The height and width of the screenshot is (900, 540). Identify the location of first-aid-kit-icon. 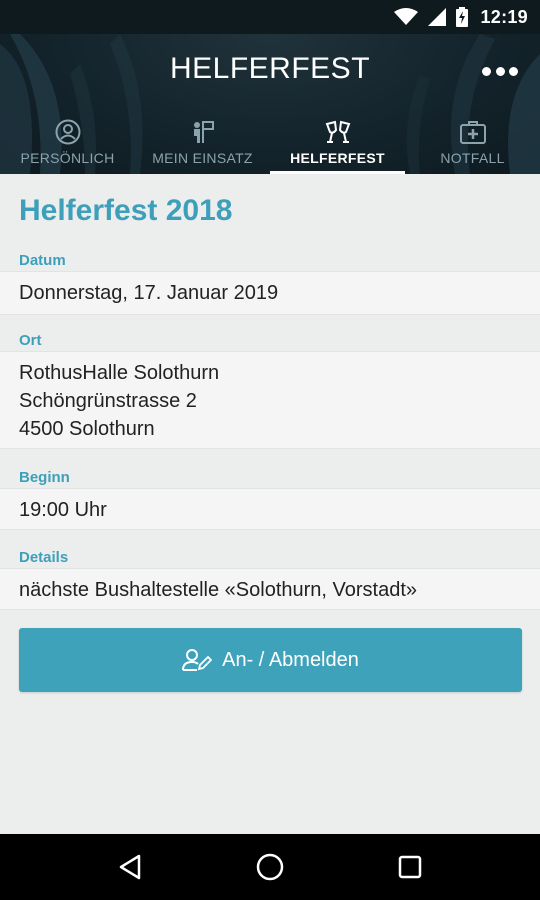
(473, 132).